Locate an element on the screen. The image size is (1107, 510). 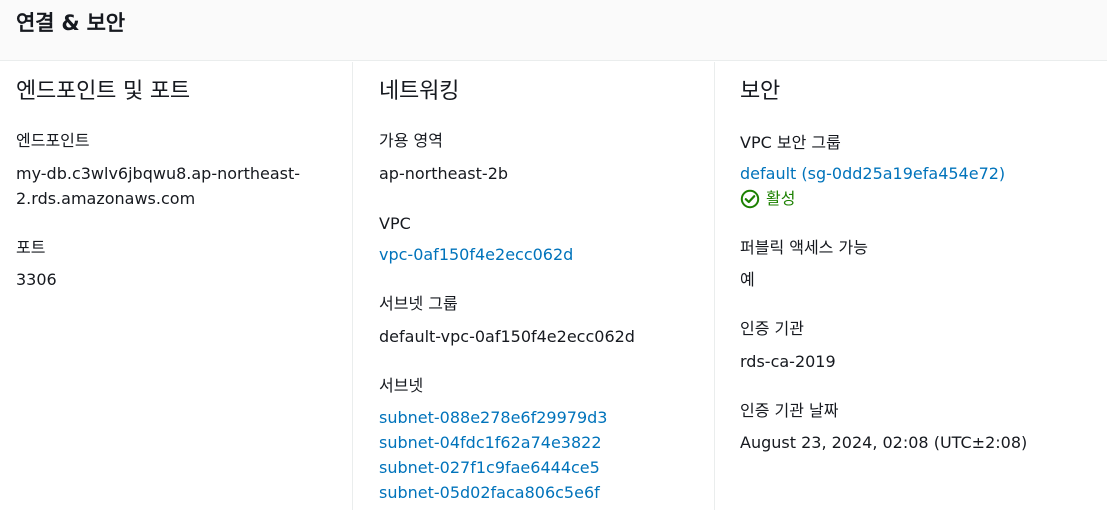
section-title: 연결 & 보안 is located at coordinates (70, 23).